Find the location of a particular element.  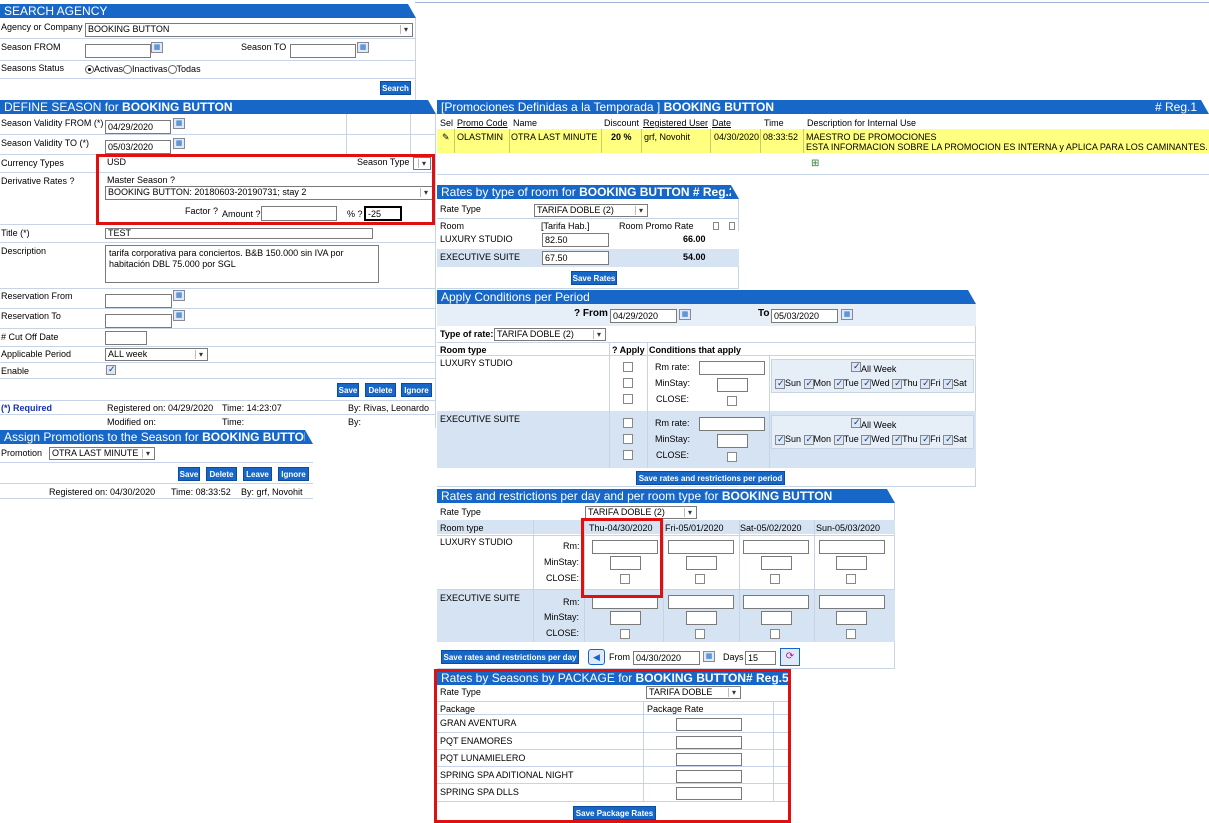

days-input: 15 is located at coordinates (760, 658).